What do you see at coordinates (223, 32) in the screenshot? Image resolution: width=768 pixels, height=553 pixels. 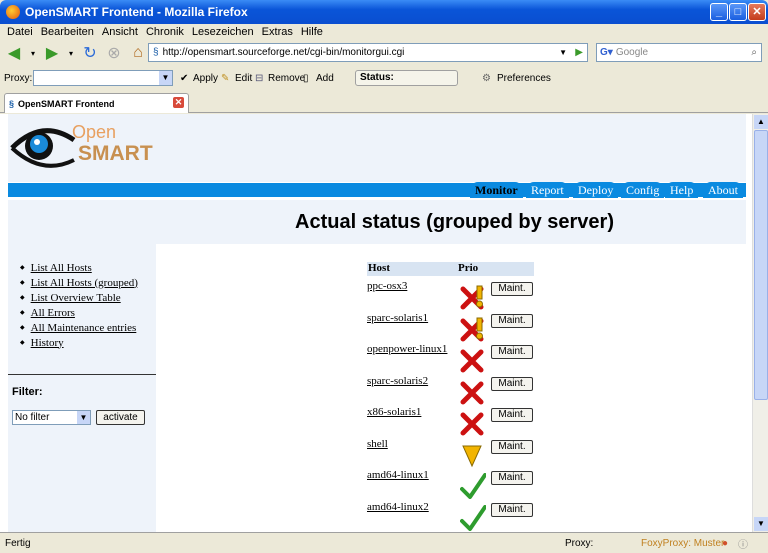 I see `menu-lesezeichen: Lesezeichen` at bounding box center [223, 32].